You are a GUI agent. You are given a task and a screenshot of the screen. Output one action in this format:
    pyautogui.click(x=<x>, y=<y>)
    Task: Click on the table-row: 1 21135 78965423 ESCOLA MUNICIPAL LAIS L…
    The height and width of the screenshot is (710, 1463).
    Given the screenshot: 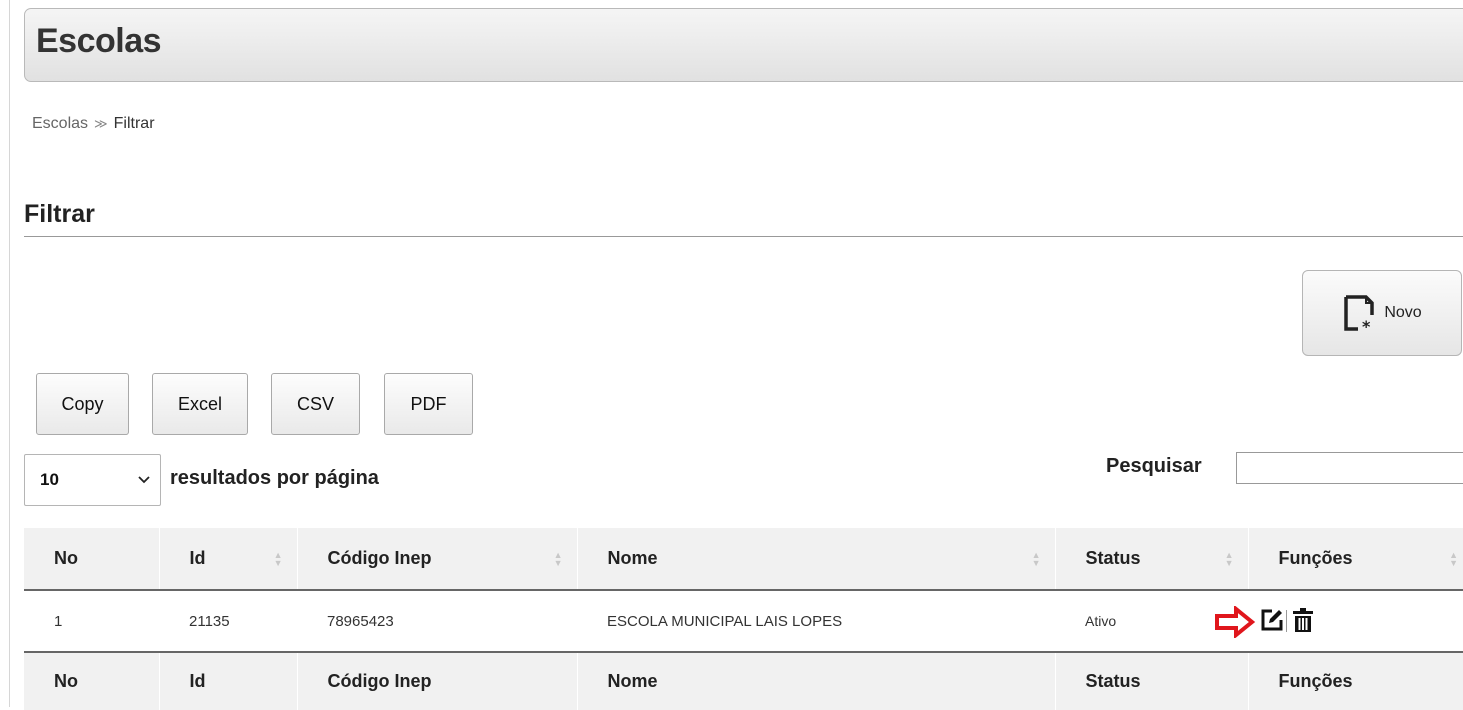 What is the action you would take?
    pyautogui.click(x=743, y=621)
    